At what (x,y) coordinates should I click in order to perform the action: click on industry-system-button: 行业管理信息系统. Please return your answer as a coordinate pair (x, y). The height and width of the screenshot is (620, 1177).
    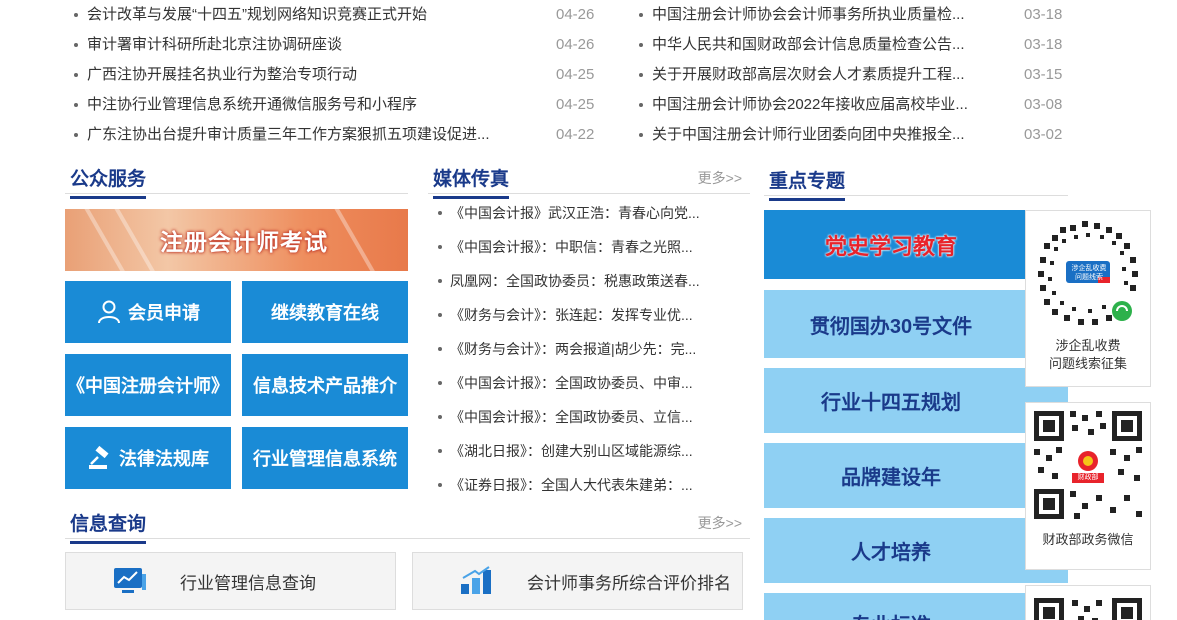
    Looking at the image, I should click on (325, 458).